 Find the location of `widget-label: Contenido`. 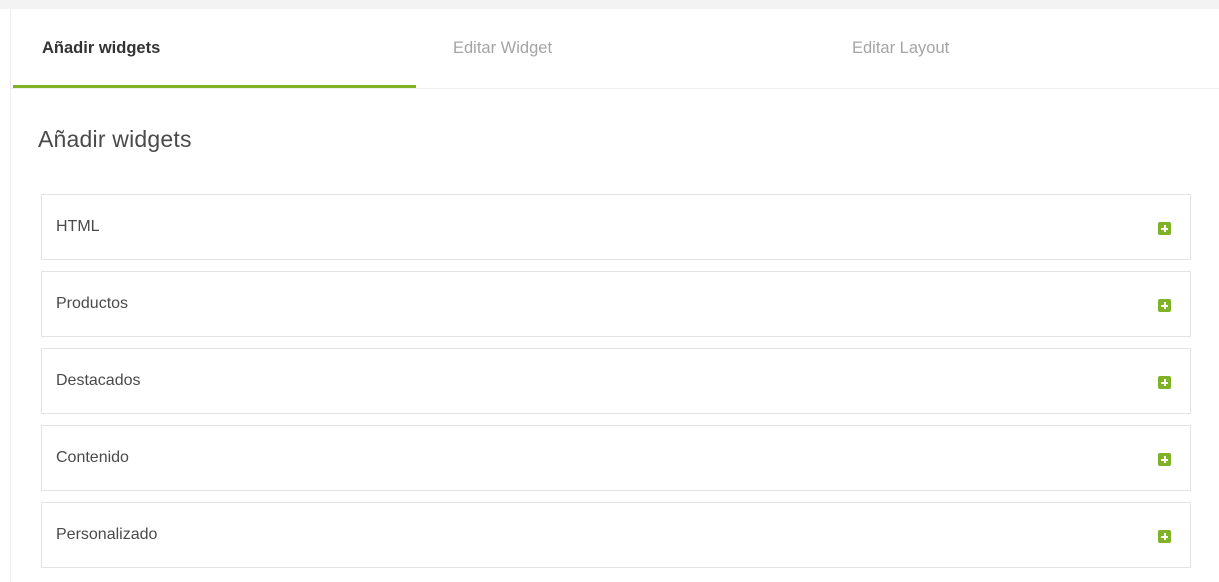

widget-label: Contenido is located at coordinates (92, 457).